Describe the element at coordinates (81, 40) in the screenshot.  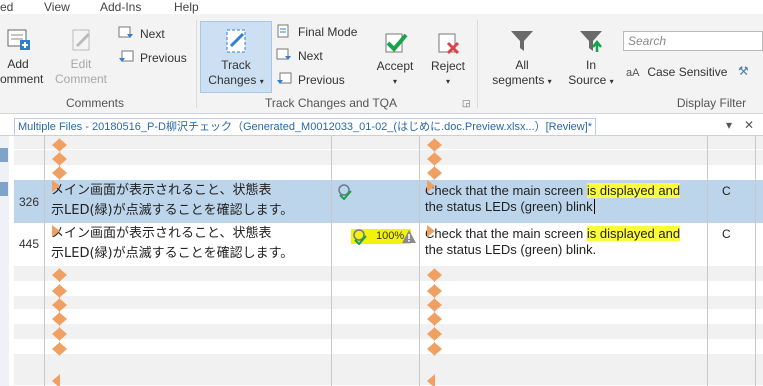
I see `edit-comment-icon` at that location.